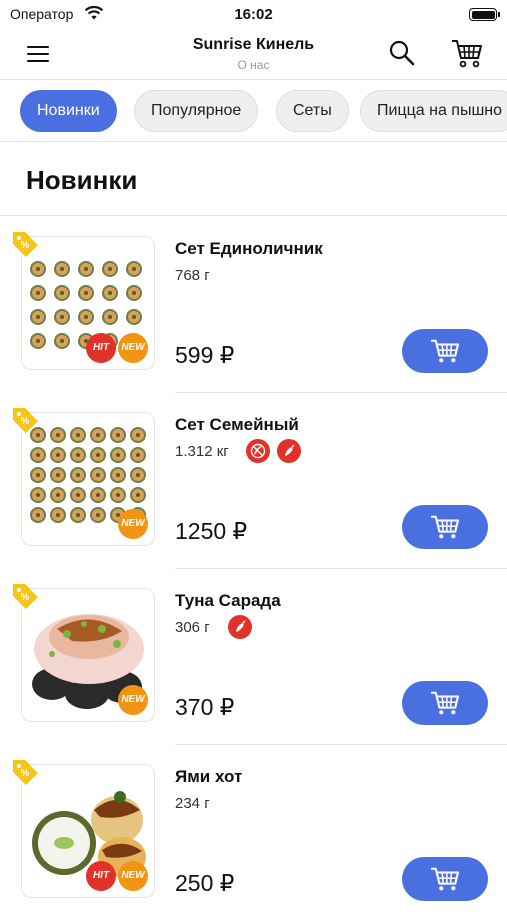  Describe the element at coordinates (192, 627) in the screenshot. I see `product-weight: 306 г` at that location.